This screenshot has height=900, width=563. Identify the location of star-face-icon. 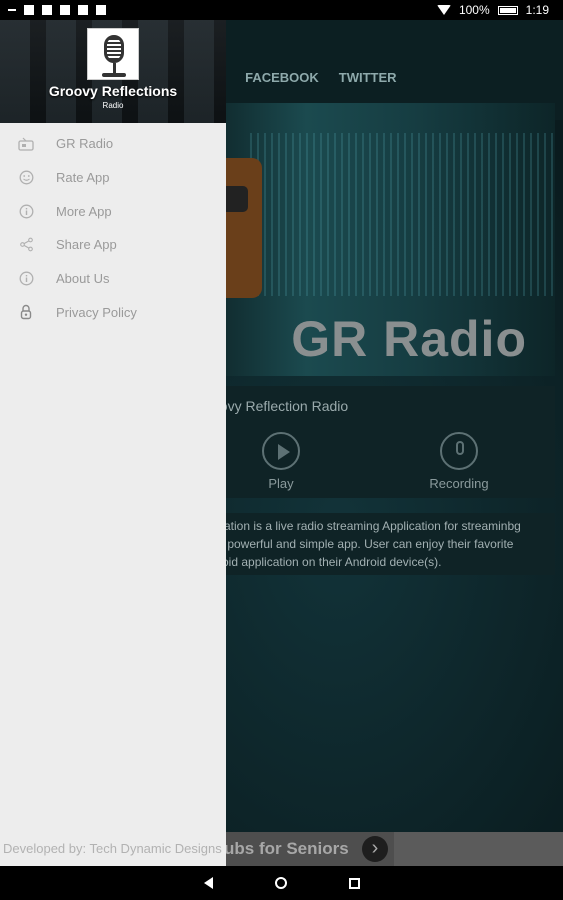
(26, 178).